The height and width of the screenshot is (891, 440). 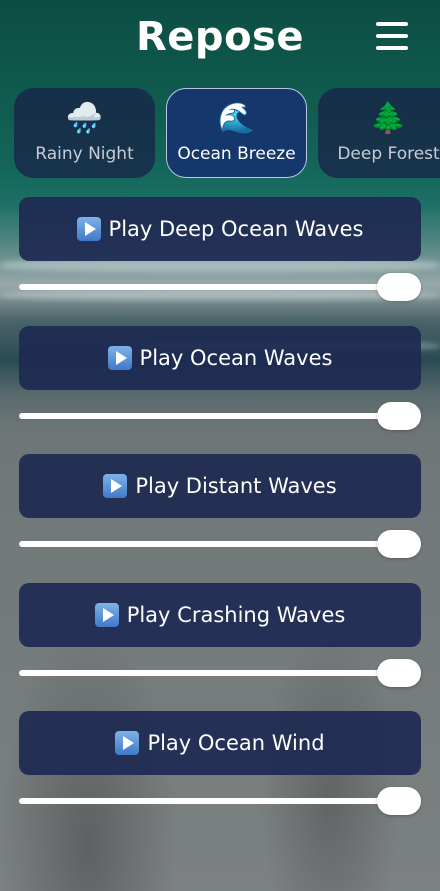 I want to click on sound-track: Play Distant Waves, so click(x=220, y=518).